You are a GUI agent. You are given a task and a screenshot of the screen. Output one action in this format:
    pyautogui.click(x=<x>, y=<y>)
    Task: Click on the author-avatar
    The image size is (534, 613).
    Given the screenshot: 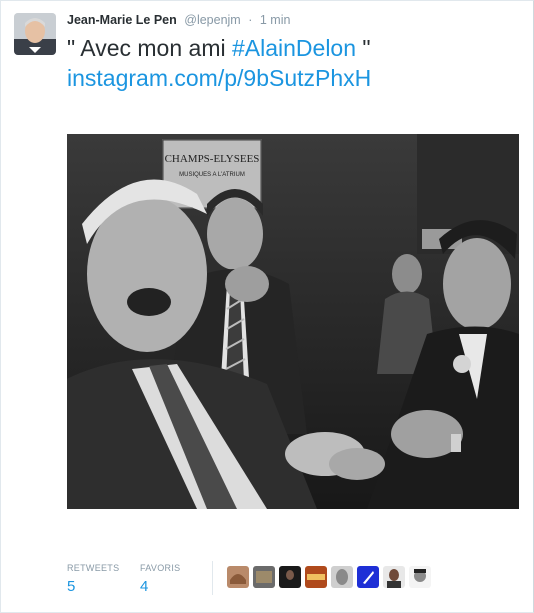 What is the action you would take?
    pyautogui.click(x=35, y=34)
    